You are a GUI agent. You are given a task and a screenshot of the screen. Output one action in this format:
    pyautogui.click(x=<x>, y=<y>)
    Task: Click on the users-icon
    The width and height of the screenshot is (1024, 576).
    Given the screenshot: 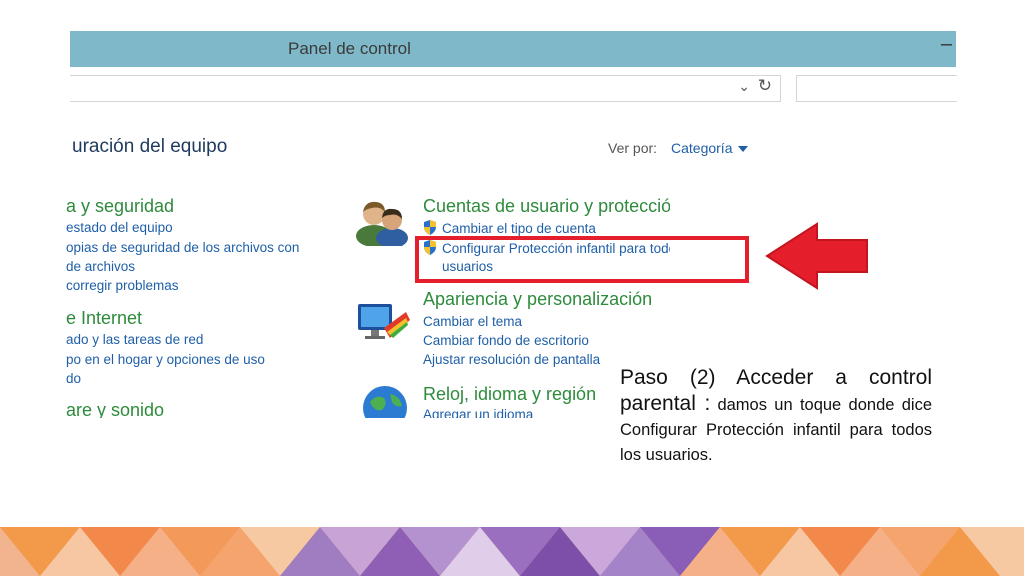 What is the action you would take?
    pyautogui.click(x=382, y=223)
    